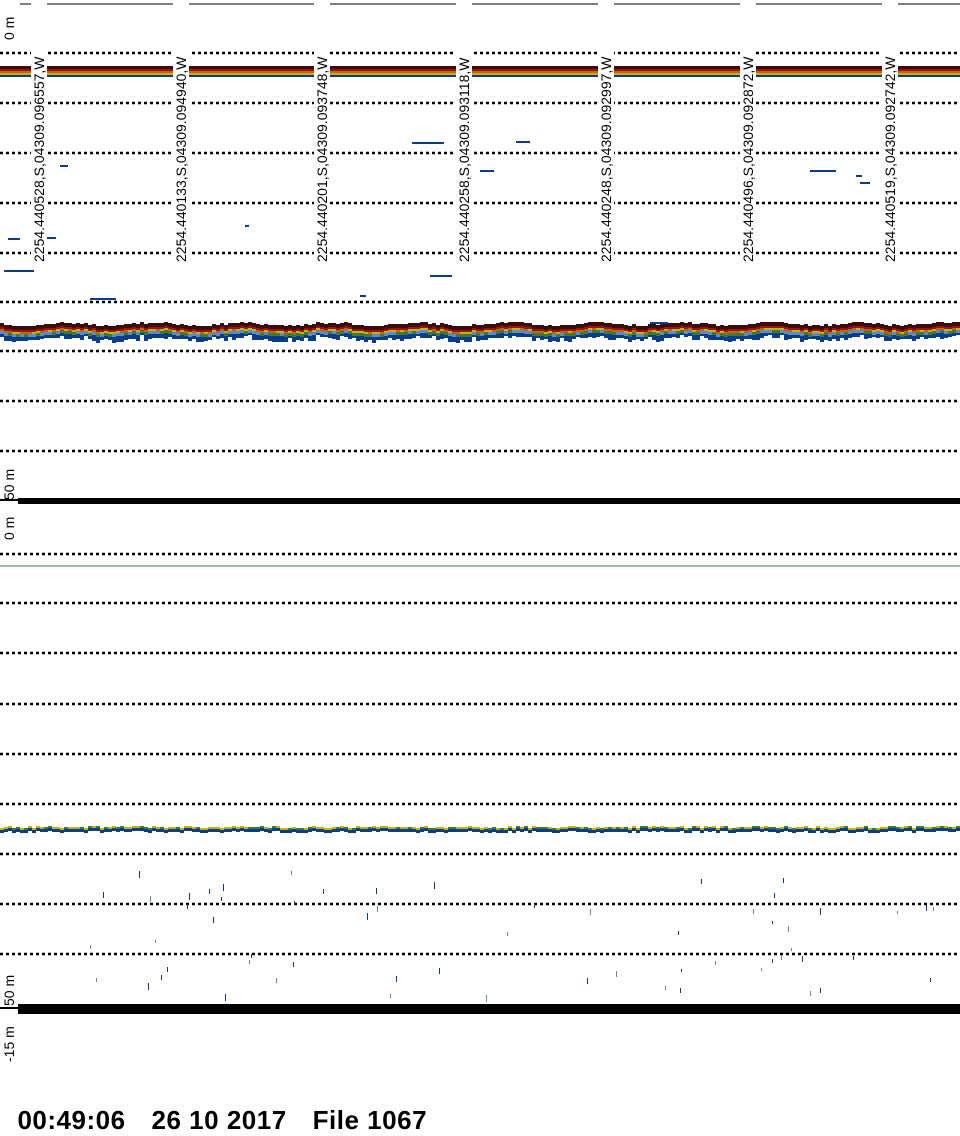 Image resolution: width=960 pixels, height=1136 pixels. What do you see at coordinates (9, 258) in the screenshot?
I see `upper-depth-axis: 0 m 50 m` at bounding box center [9, 258].